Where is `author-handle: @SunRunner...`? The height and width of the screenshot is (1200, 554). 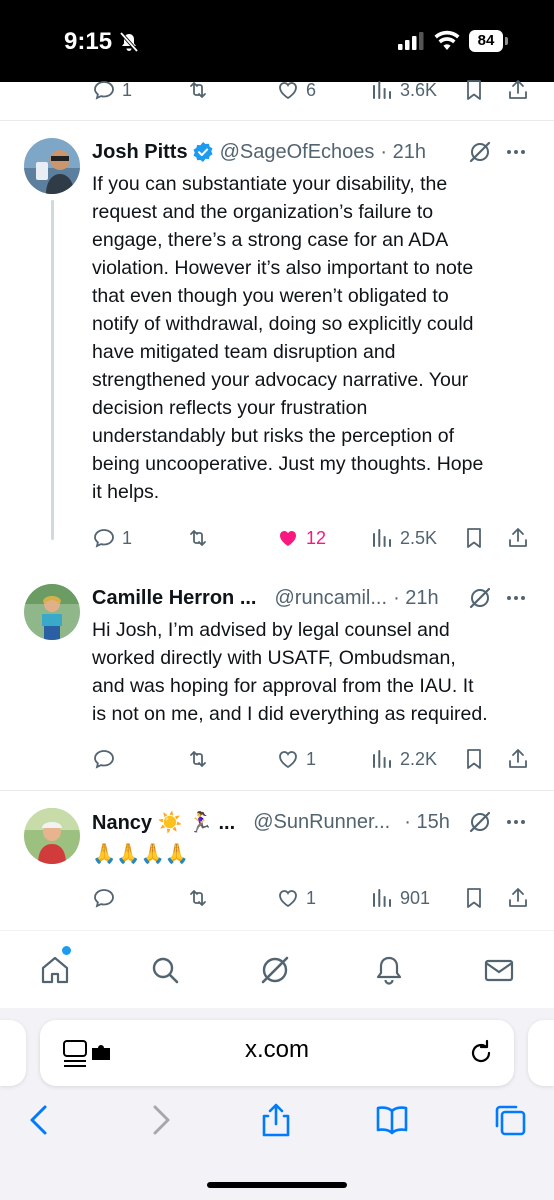
author-handle: @SunRunner... is located at coordinates (321, 822).